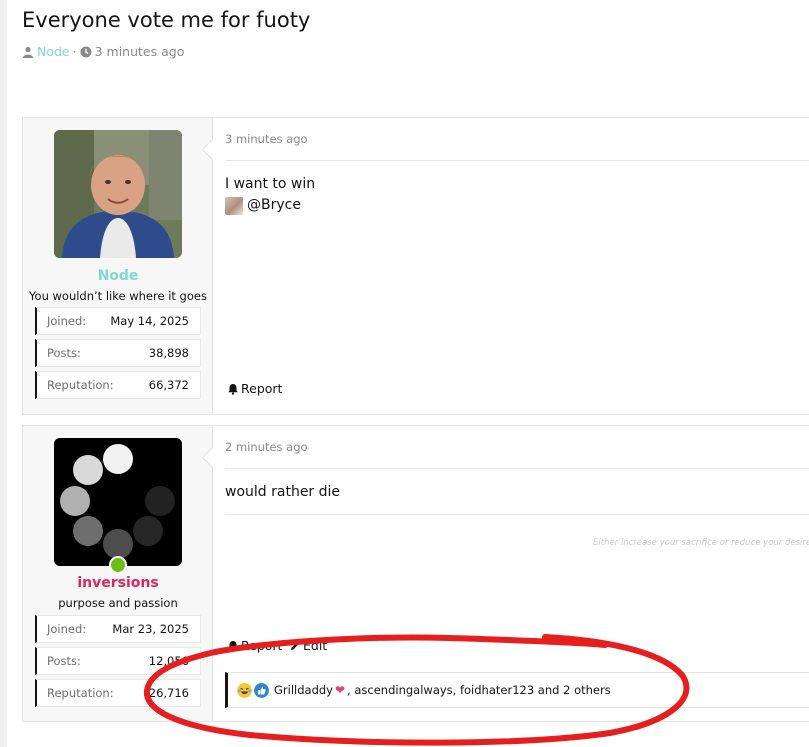 The height and width of the screenshot is (747, 809). Describe the element at coordinates (166, 20) in the screenshot. I see `thread-title: Everyone vote me for fuoty` at that location.